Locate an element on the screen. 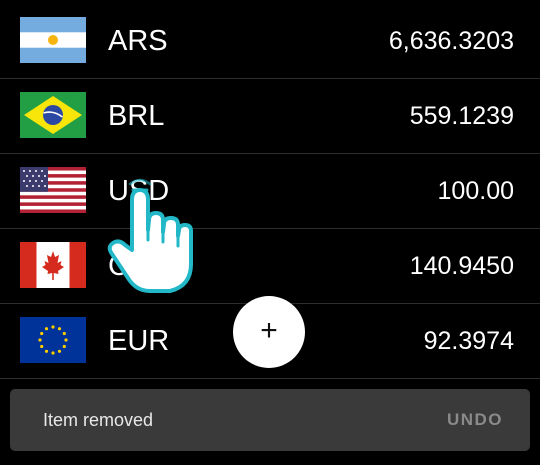 The image size is (540, 465). canada-flag-icon is located at coordinates (53, 265).